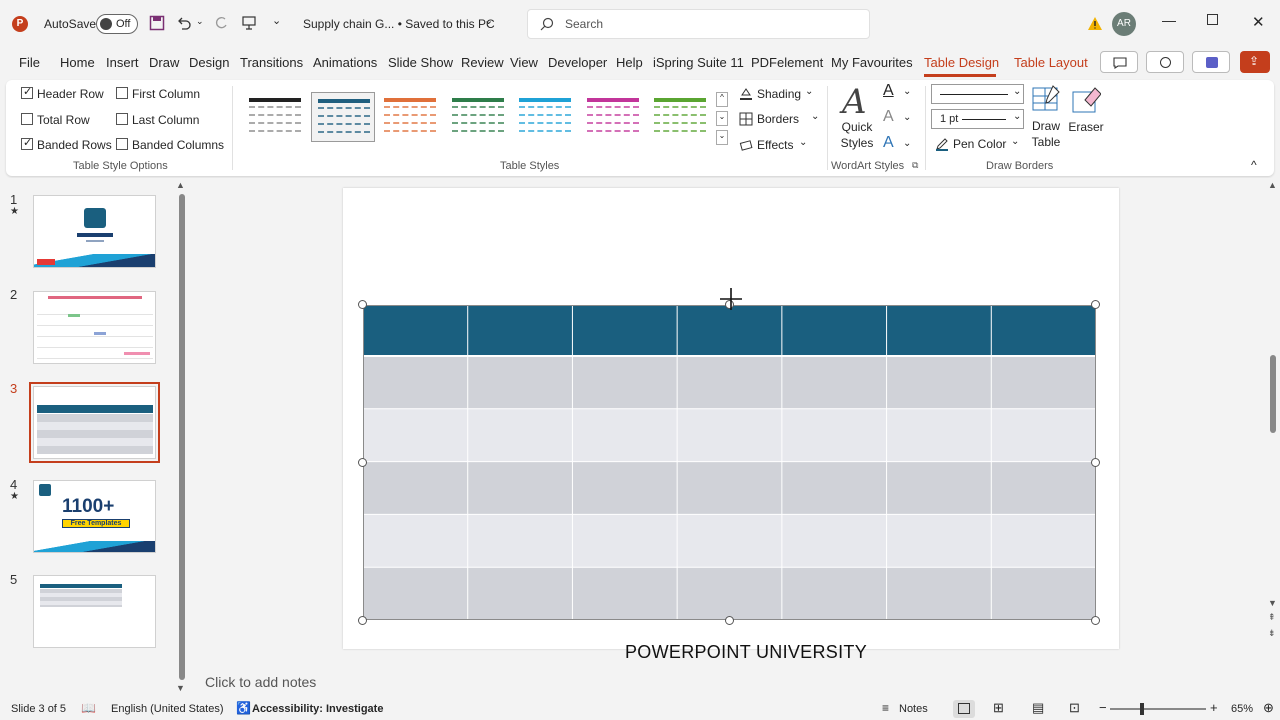 Image resolution: width=1280 pixels, height=720 pixels. I want to click on reading-view-icon: ▤, so click(1038, 708).